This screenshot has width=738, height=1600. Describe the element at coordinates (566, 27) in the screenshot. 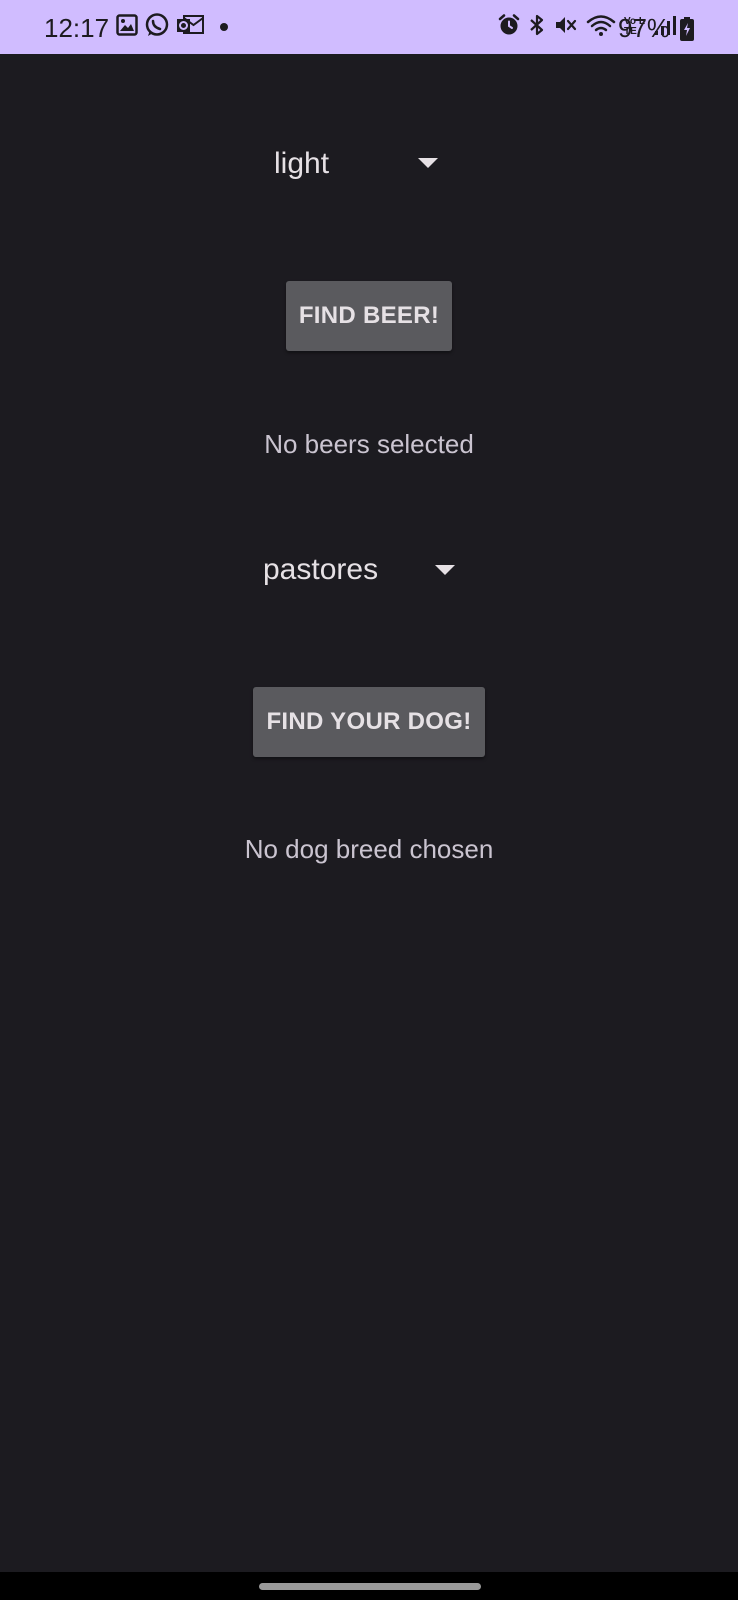

I see `mute-icon` at that location.